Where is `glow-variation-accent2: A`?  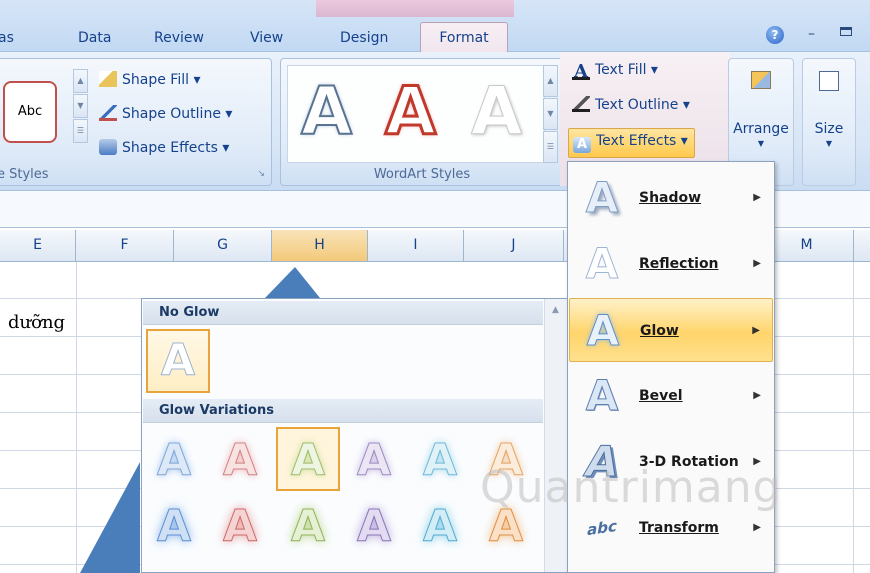 glow-variation-accent2: A is located at coordinates (240, 461).